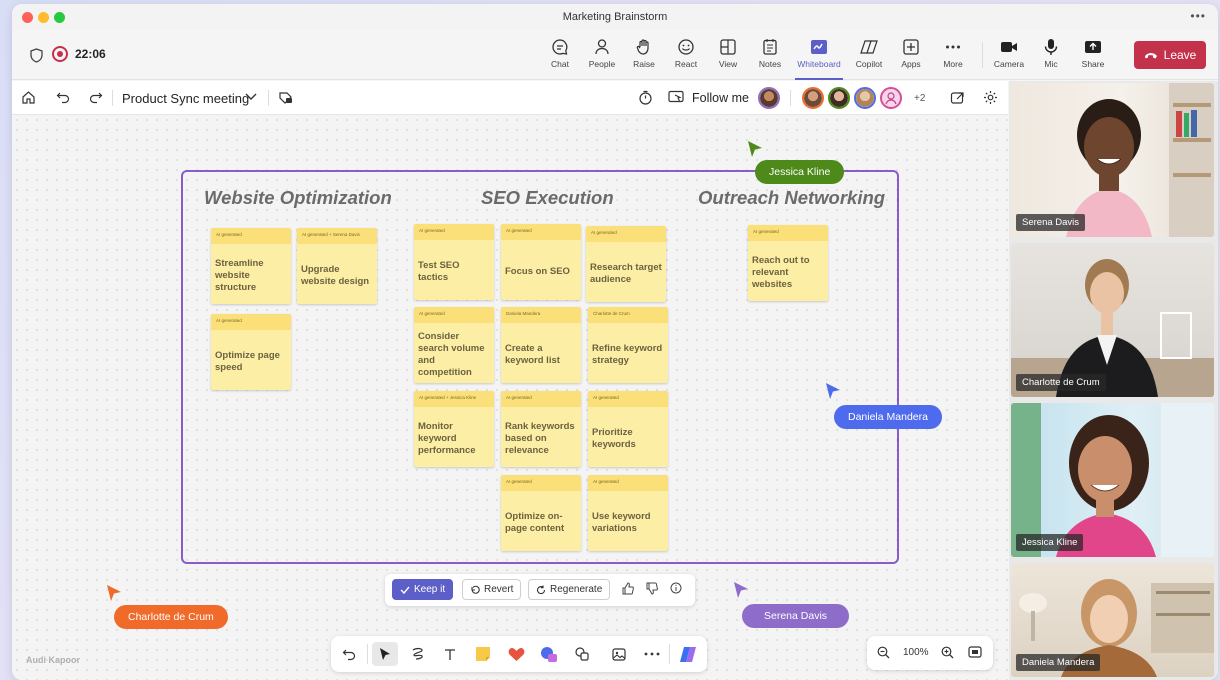  I want to click on camera-button: Camera, so click(1009, 53).